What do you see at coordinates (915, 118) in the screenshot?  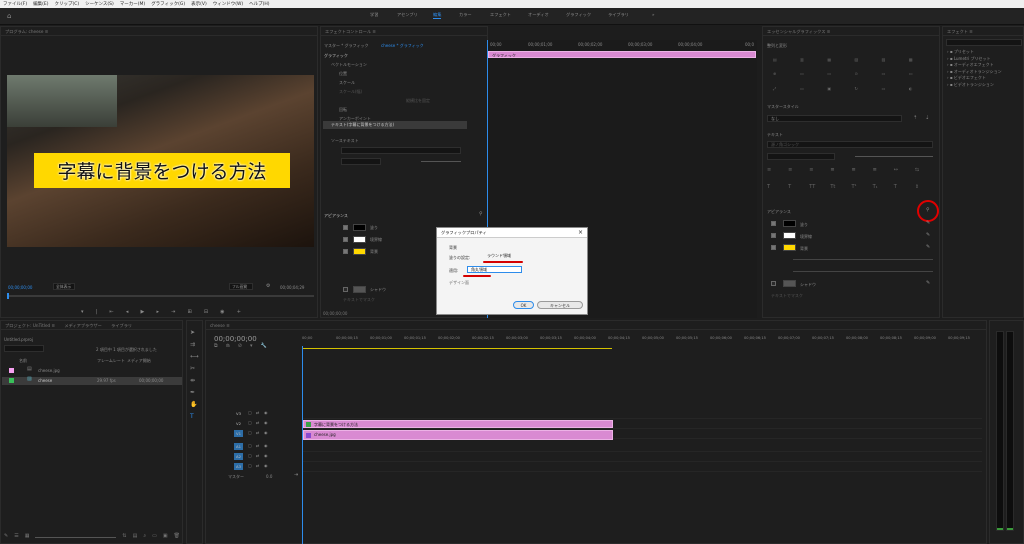 I see `style-up-icon: ⇡` at bounding box center [915, 118].